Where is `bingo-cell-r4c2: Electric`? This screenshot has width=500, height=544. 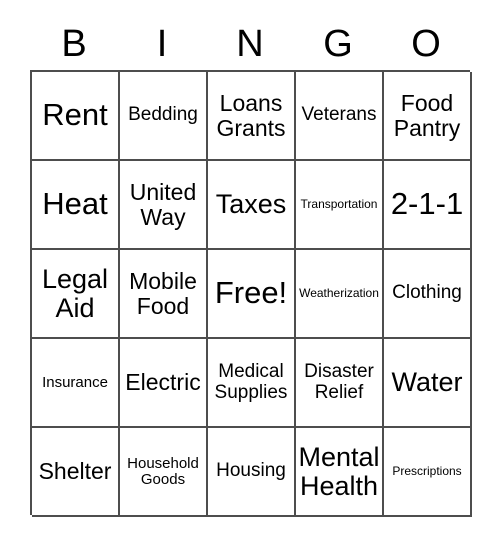 bingo-cell-r4c2: Electric is located at coordinates (164, 383).